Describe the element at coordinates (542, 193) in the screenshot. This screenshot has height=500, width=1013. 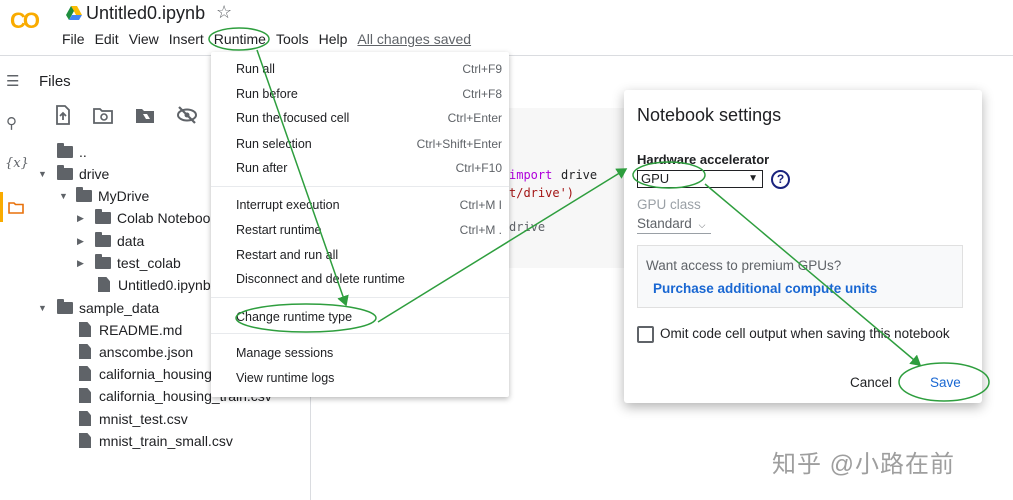
I see `code-string: t/drive')` at that location.